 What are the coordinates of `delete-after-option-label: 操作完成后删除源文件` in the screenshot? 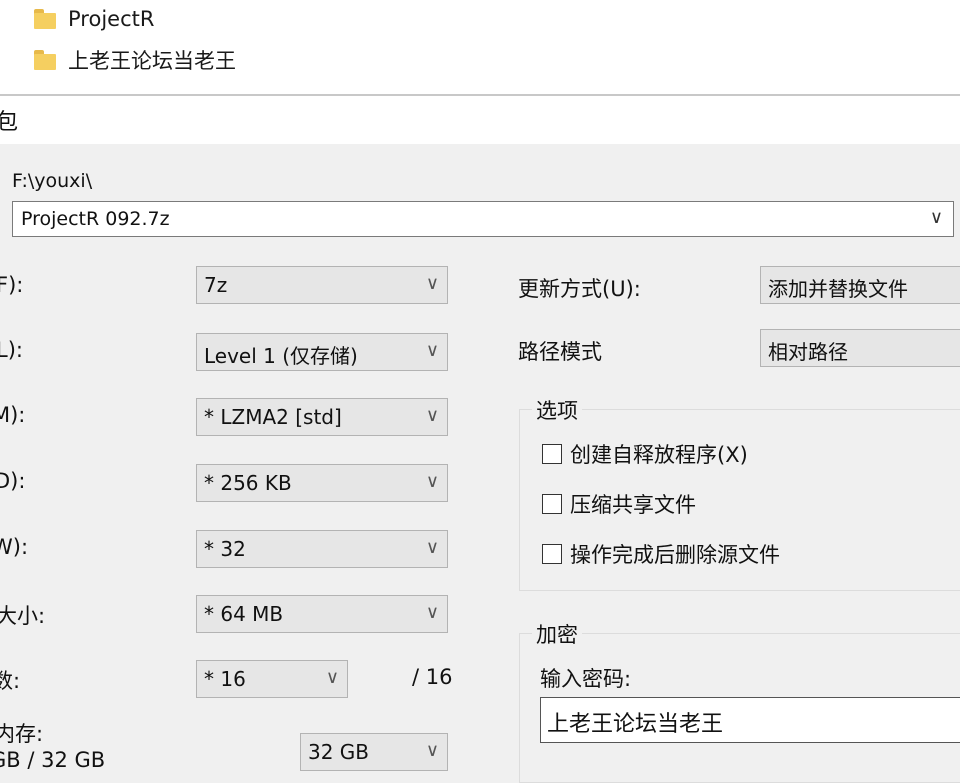 It's located at (675, 555).